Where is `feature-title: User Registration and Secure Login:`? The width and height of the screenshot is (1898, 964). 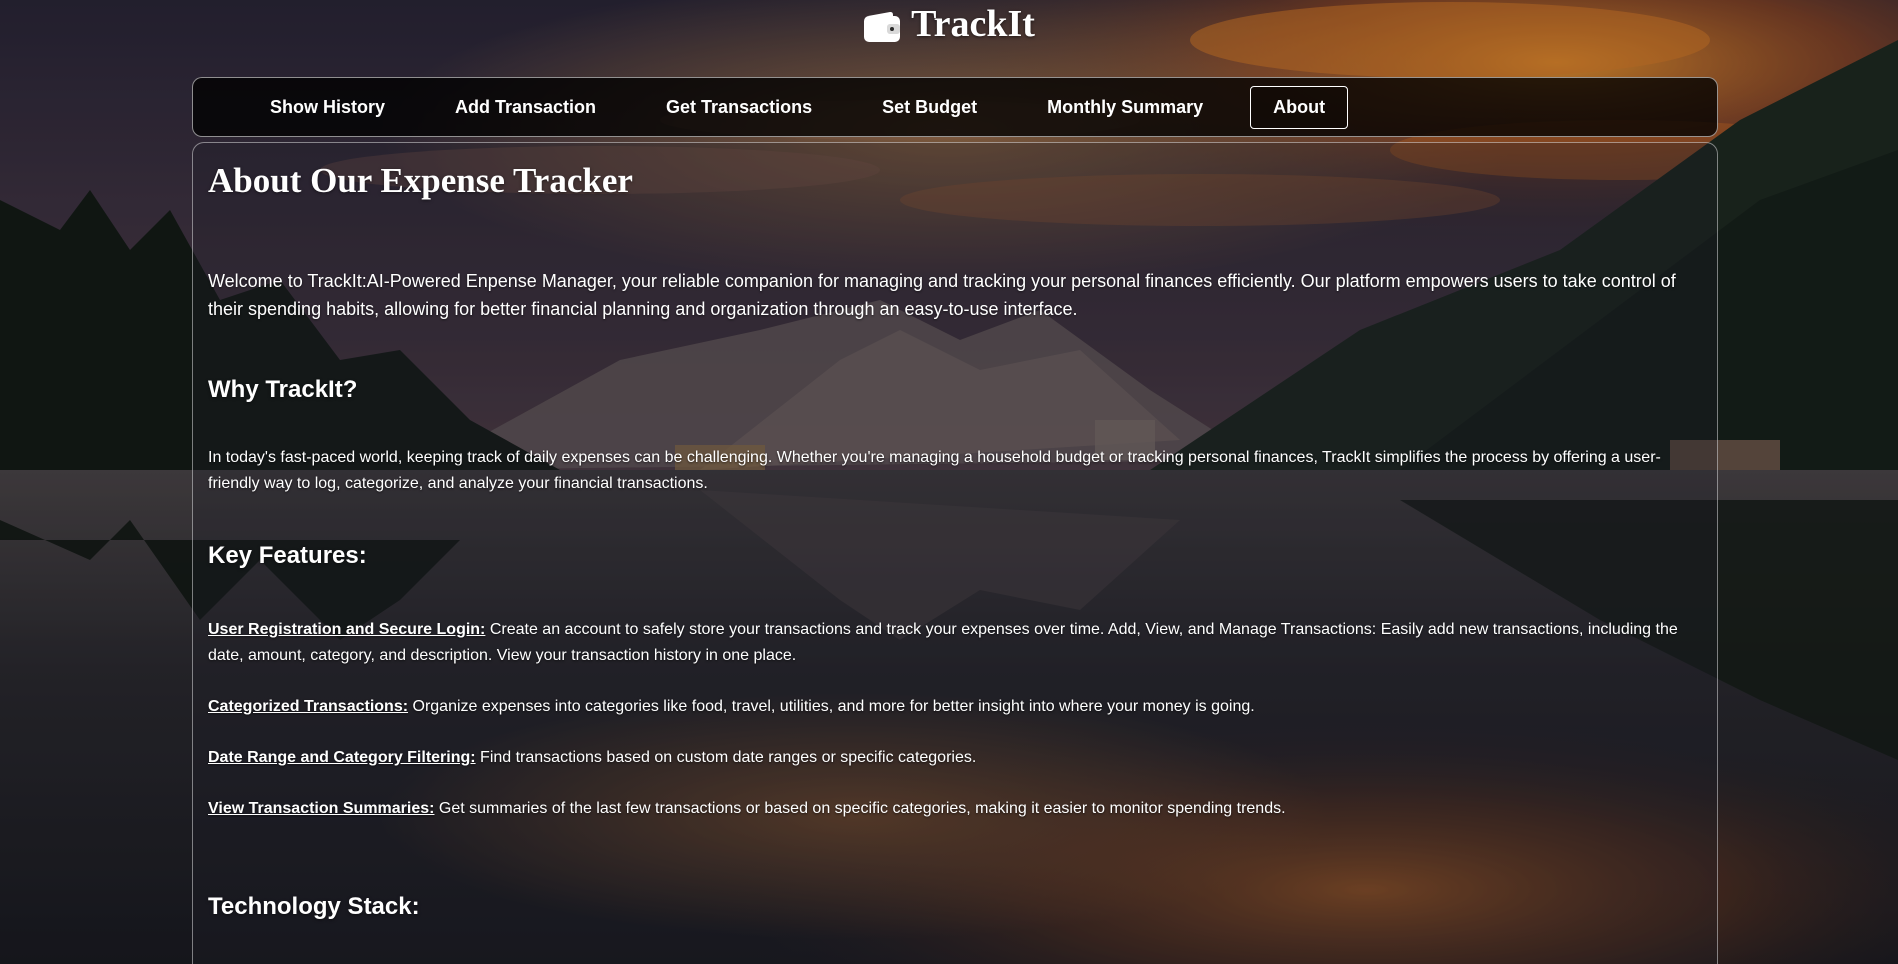 feature-title: User Registration and Secure Login: is located at coordinates (347, 629).